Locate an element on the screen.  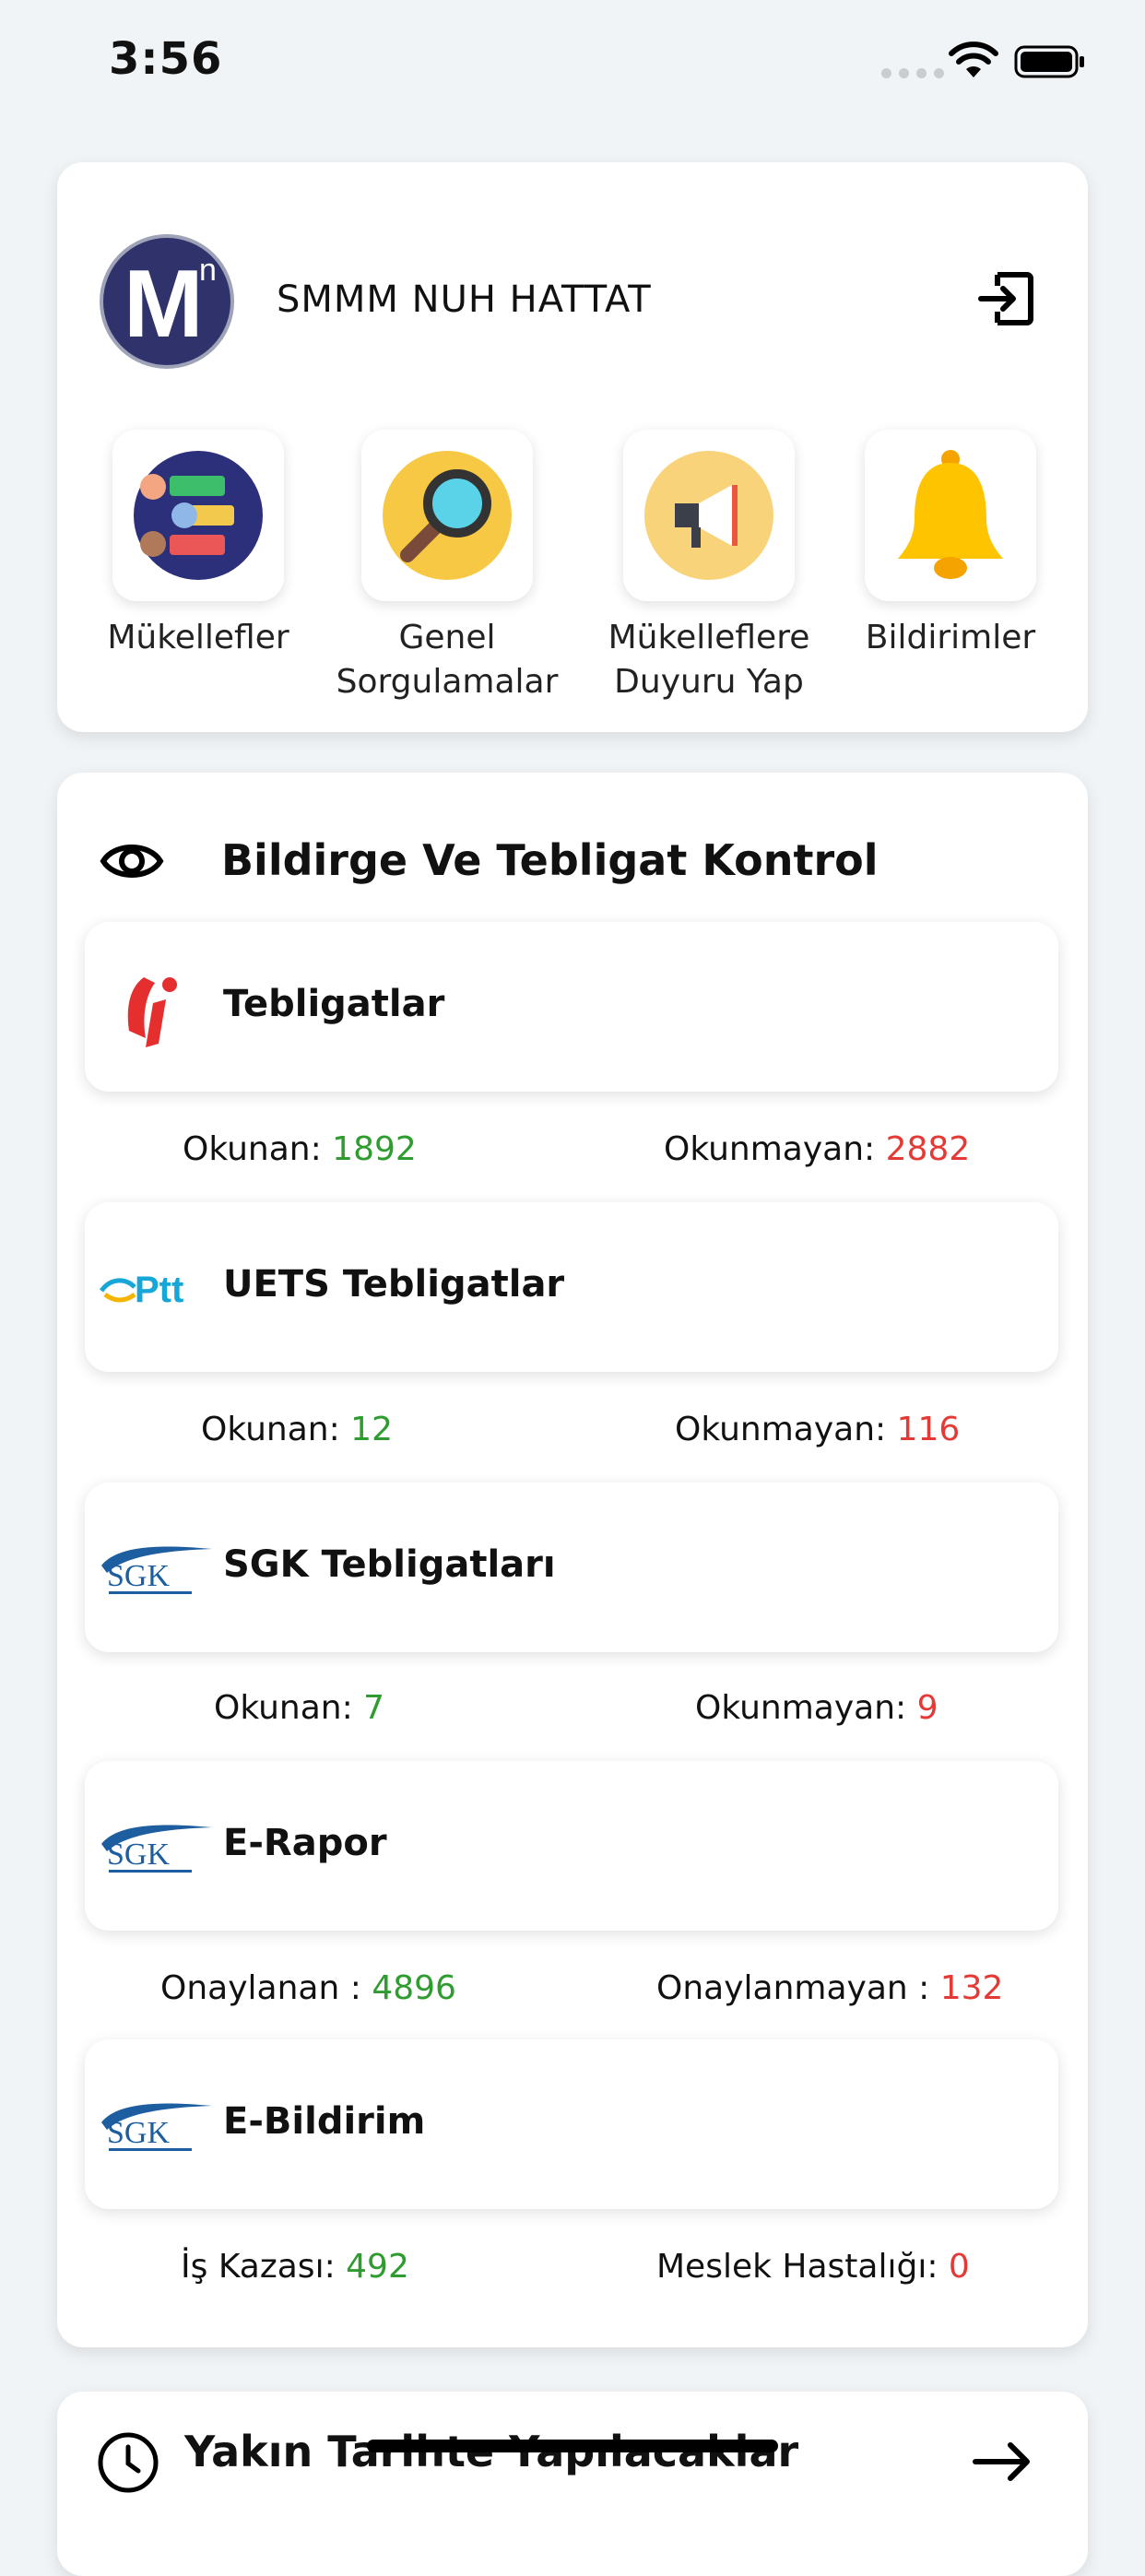
status-time: 3:56 is located at coordinates (166, 59).